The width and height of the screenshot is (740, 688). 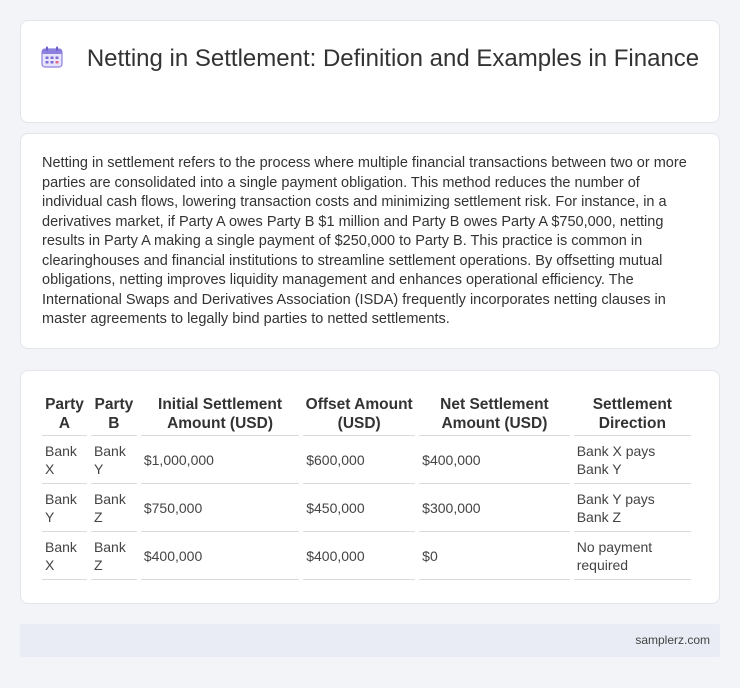 What do you see at coordinates (359, 460) in the screenshot?
I see `cell-offset-amount: $600,000` at bounding box center [359, 460].